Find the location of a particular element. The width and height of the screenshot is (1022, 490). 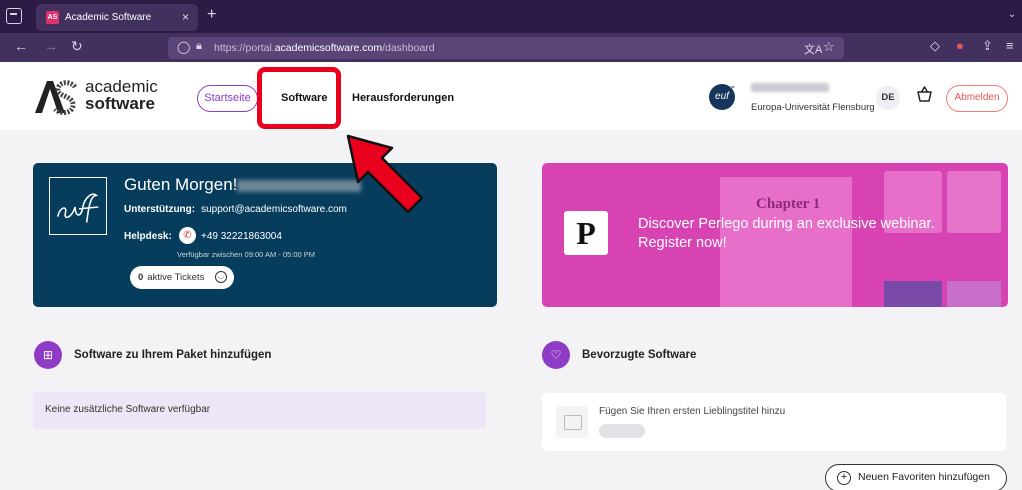

user-name-blurred is located at coordinates (790, 87).